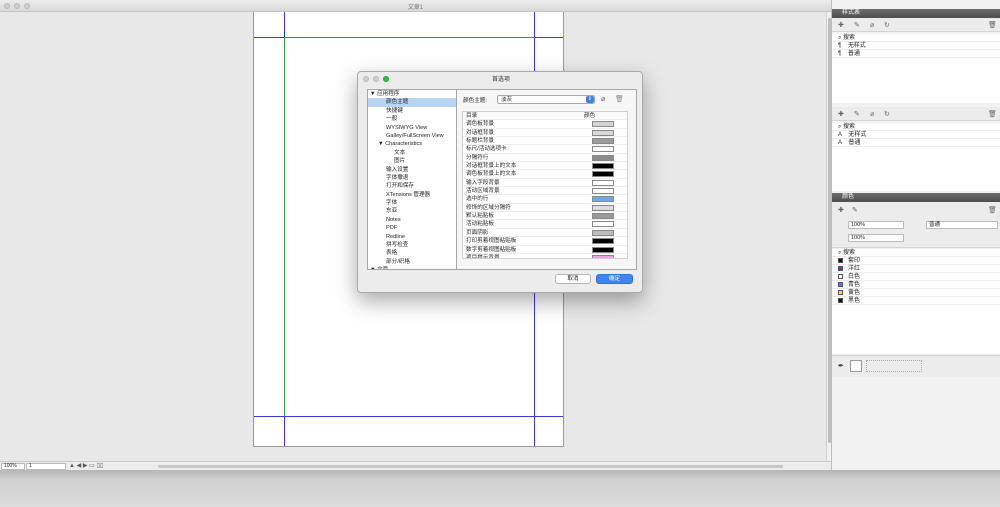 This screenshot has width=1000, height=507. What do you see at coordinates (415, 237) in the screenshot?
I see `tree-item: Redline` at bounding box center [415, 237].